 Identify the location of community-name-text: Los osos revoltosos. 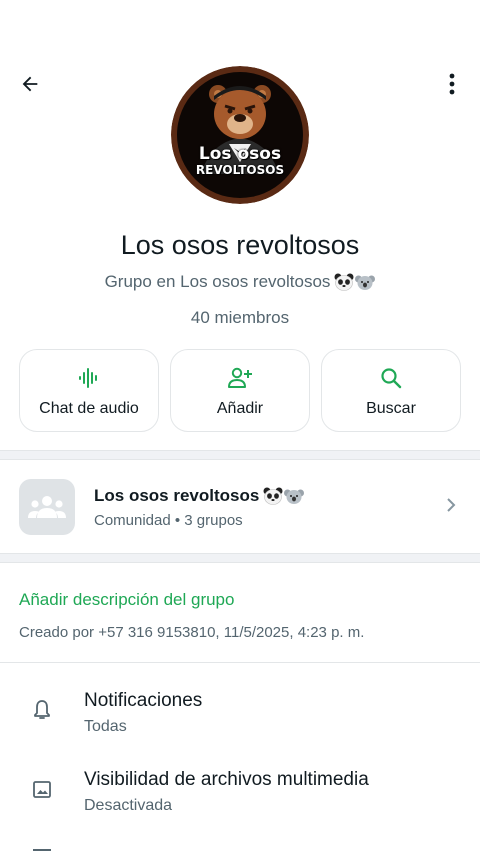
(177, 495).